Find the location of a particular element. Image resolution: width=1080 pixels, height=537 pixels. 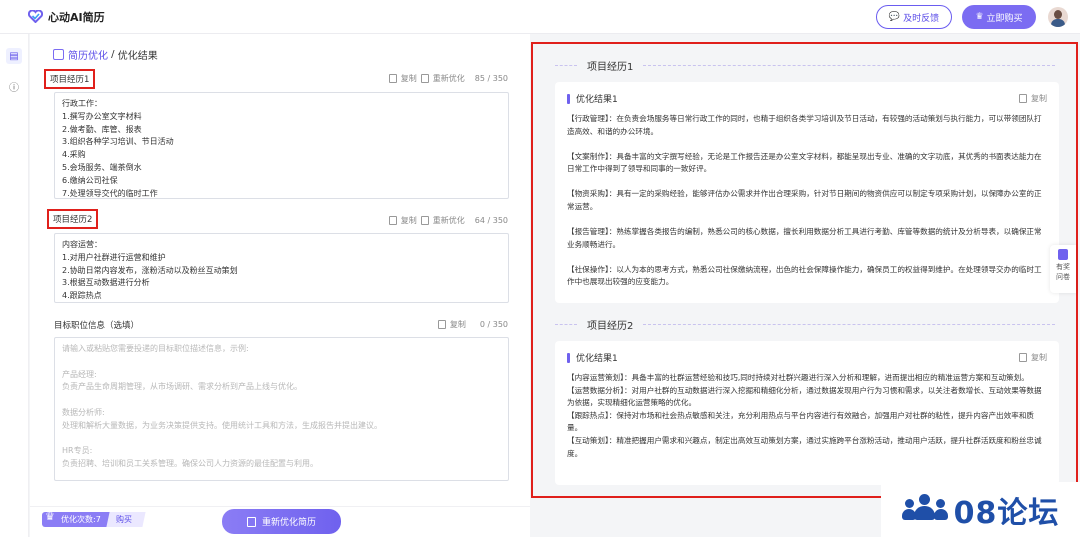

quota-widget: 优化次数:7 购买 is located at coordinates (94, 518).